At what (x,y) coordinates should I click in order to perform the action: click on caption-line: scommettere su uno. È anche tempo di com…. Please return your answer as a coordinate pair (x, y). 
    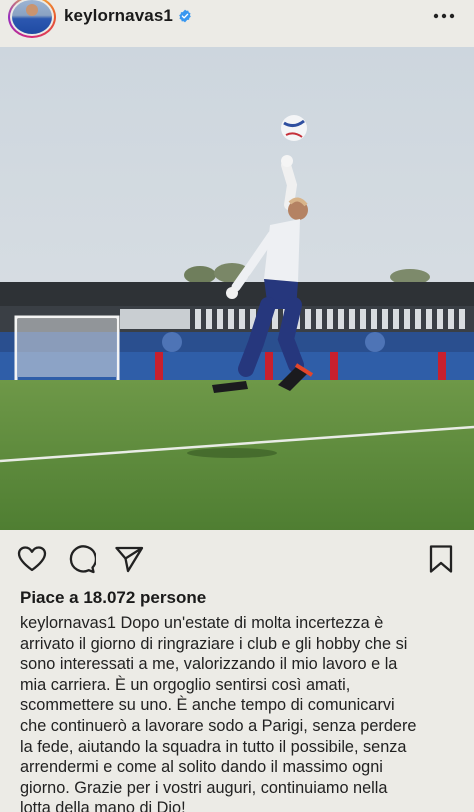
    Looking at the image, I should click on (207, 705).